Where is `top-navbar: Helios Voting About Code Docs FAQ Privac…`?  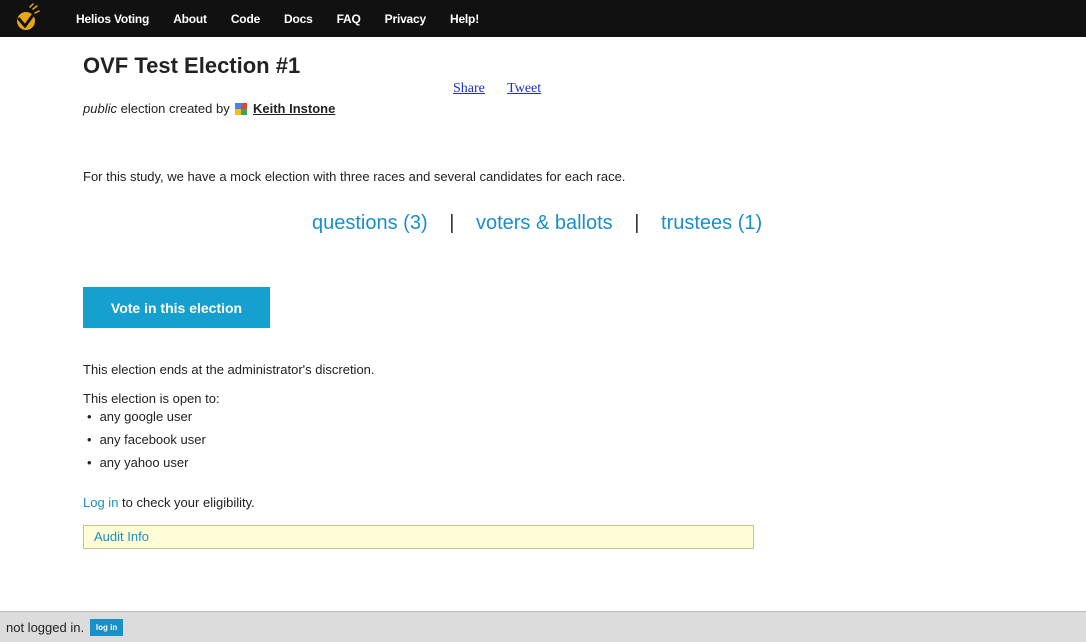
top-navbar: Helios Voting About Code Docs FAQ Privac… is located at coordinates (543, 18).